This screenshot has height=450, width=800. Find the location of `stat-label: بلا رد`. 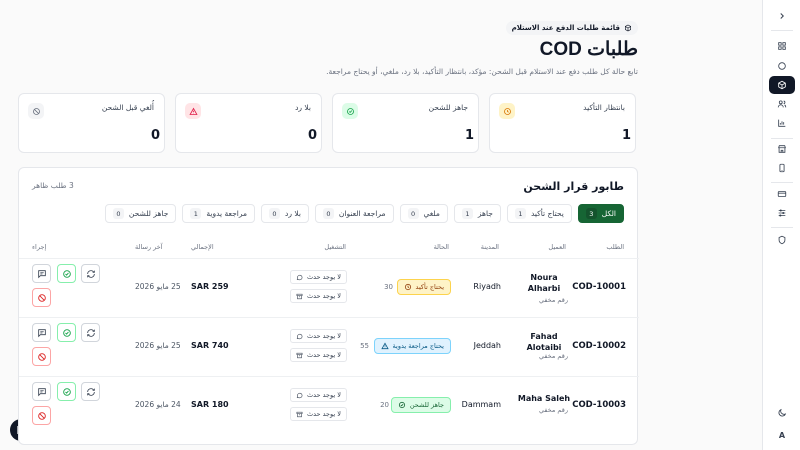

stat-label: بلا رد is located at coordinates (303, 107).